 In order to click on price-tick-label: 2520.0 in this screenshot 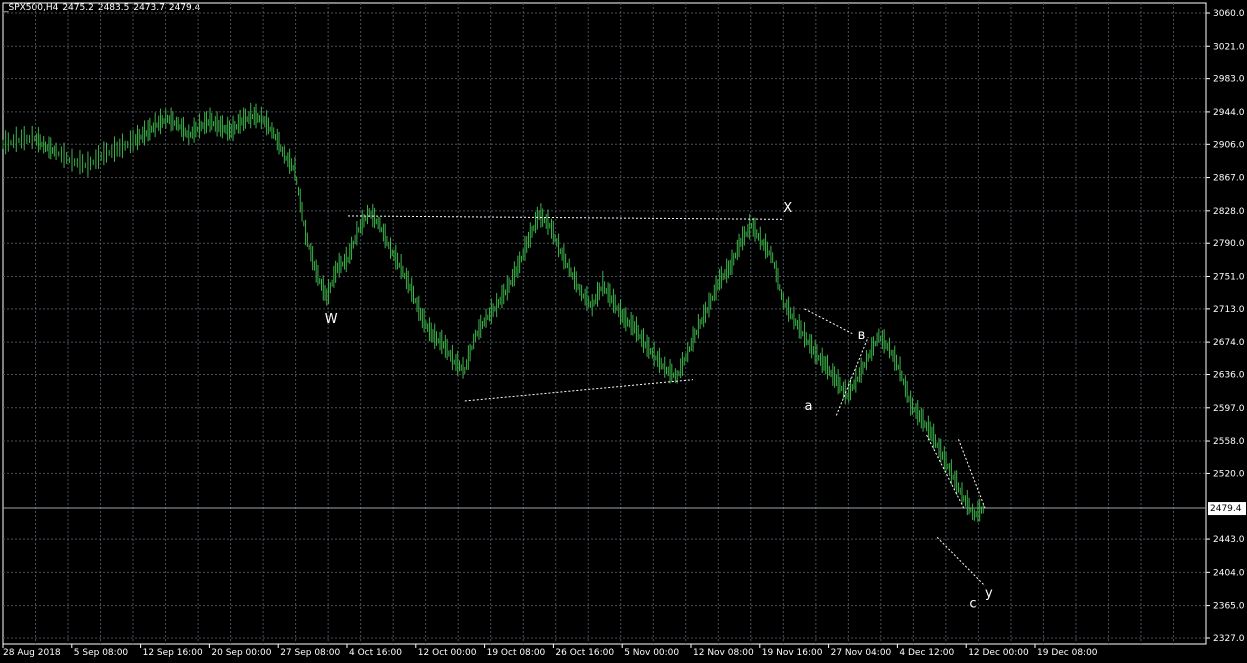, I will do `click(1229, 474)`.